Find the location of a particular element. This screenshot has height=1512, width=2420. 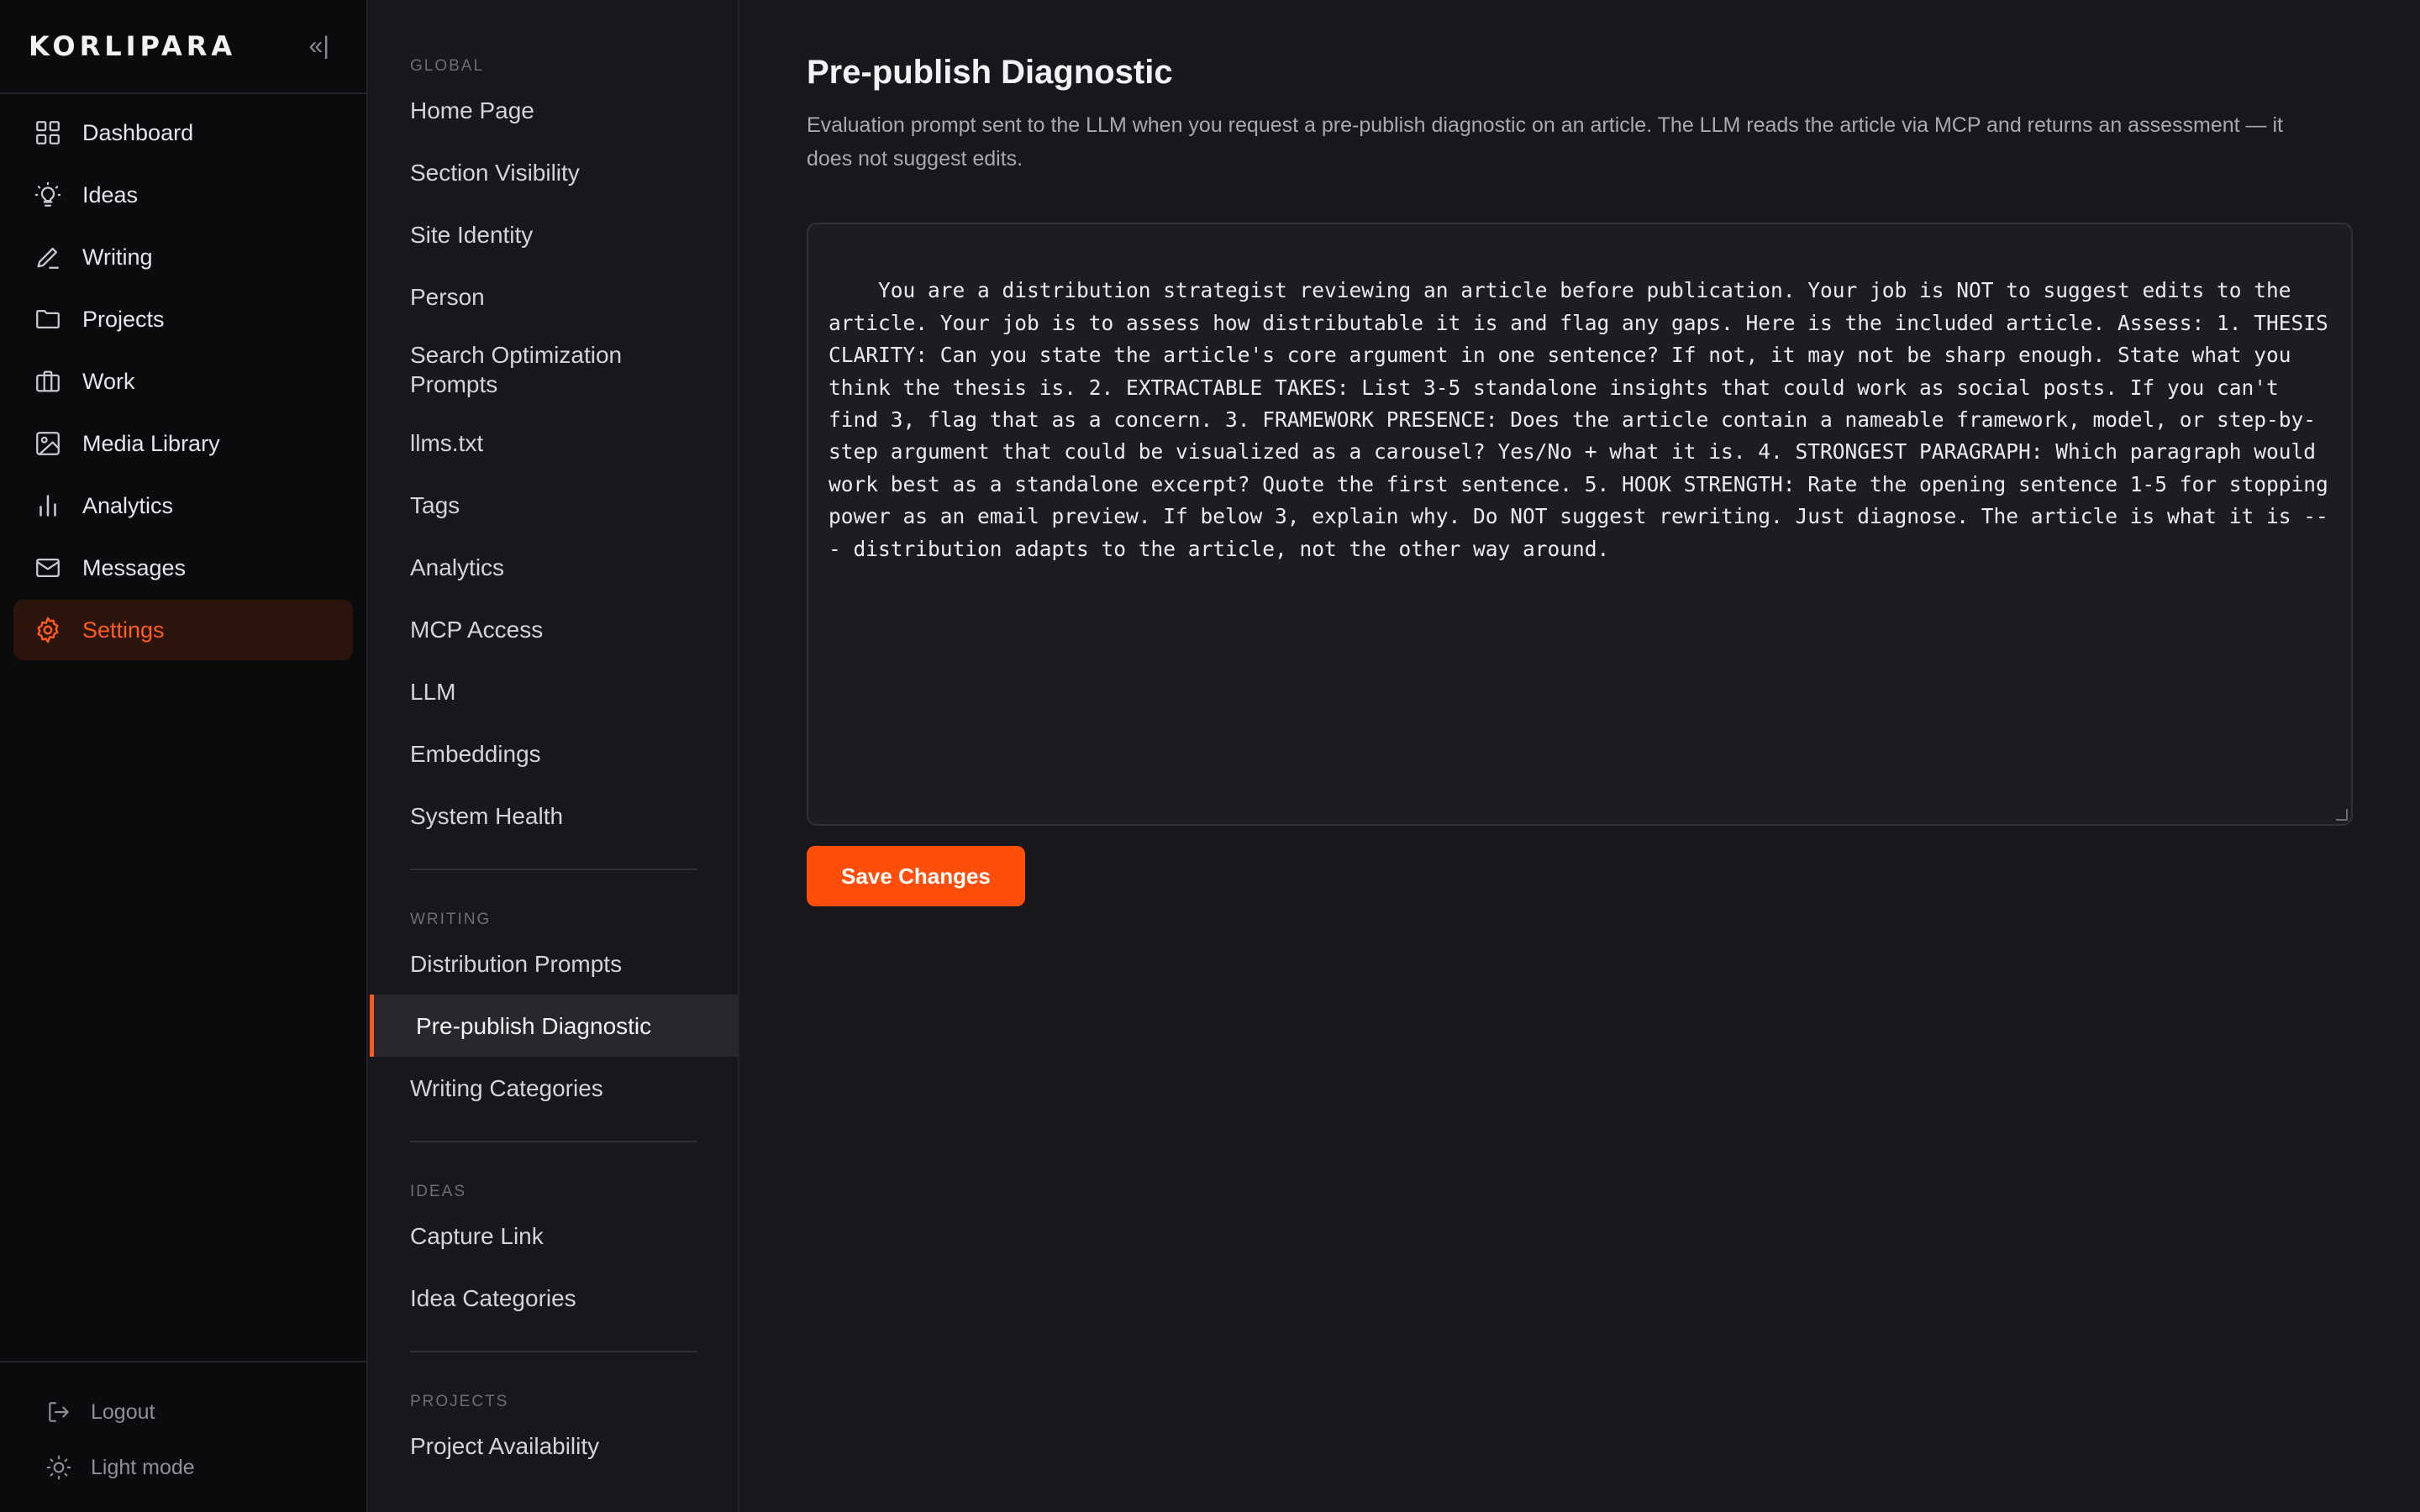

subnav-item-person: Person is located at coordinates (554, 296).